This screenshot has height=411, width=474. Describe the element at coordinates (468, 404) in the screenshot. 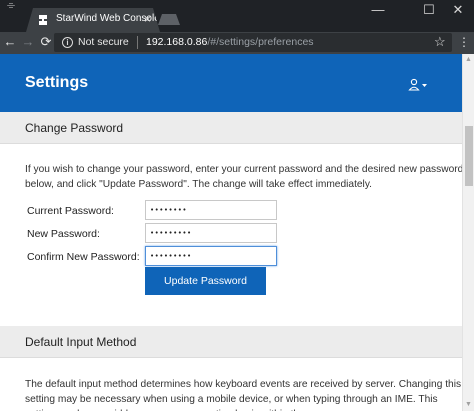

I see `scroll-down-icon: ▼` at that location.